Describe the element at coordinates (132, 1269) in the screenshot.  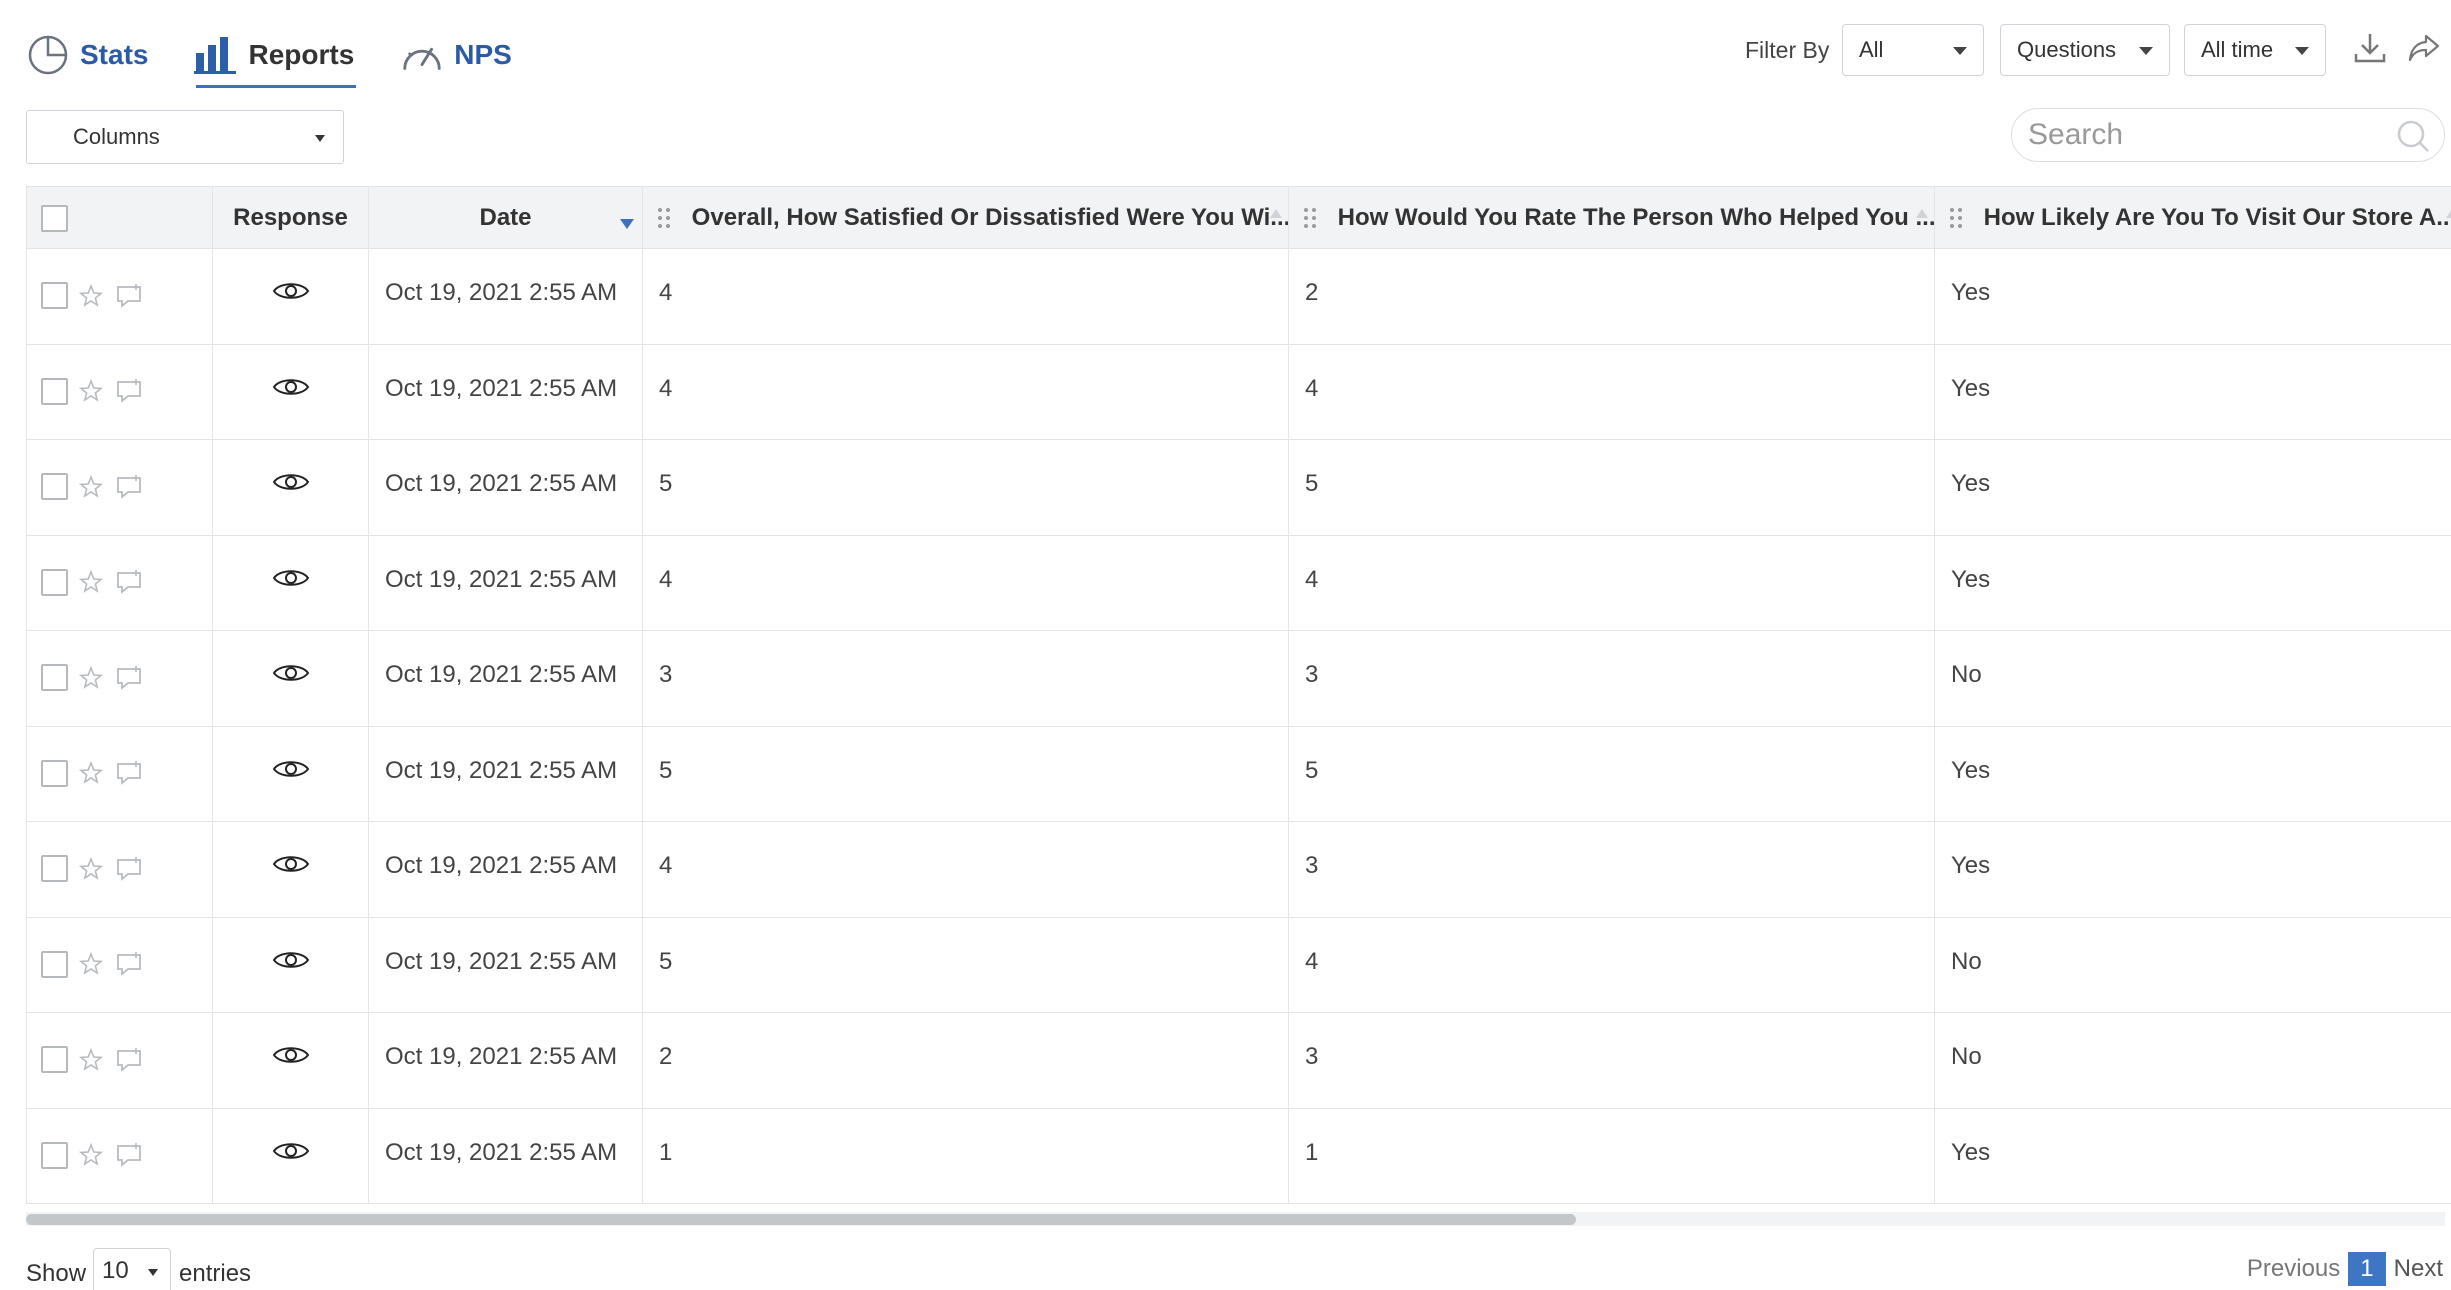
I see `page-length-select: 10` at that location.